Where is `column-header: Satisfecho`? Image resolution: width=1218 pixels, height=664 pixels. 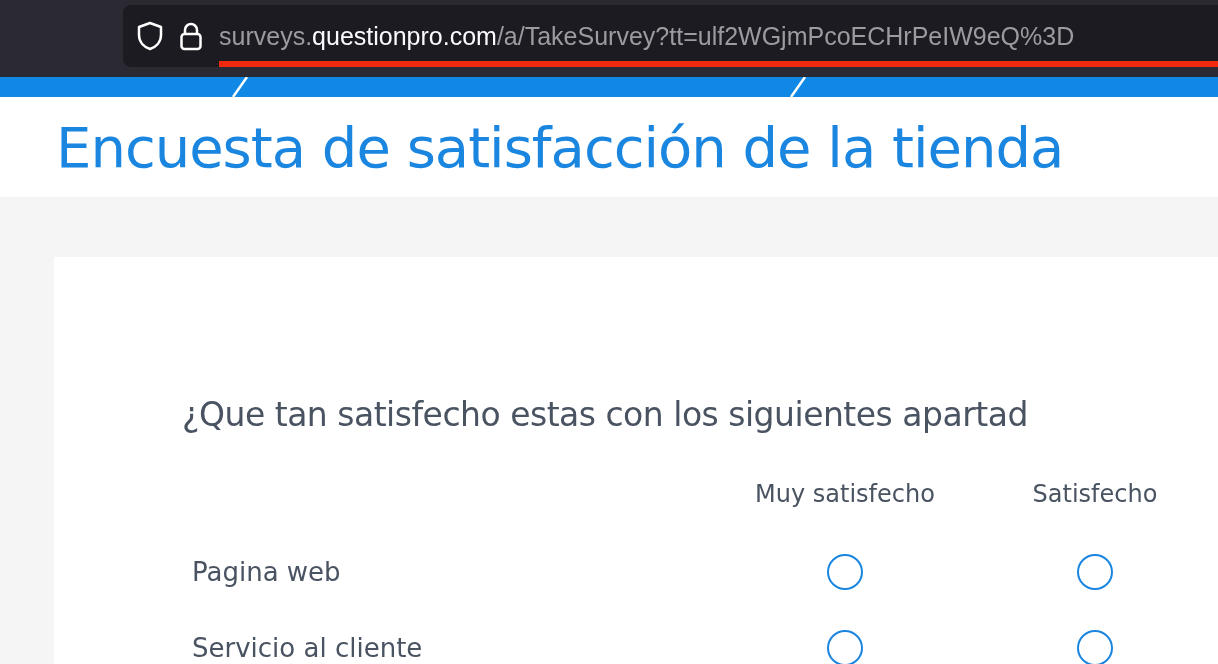
column-header: Satisfecho is located at coordinates (1095, 494).